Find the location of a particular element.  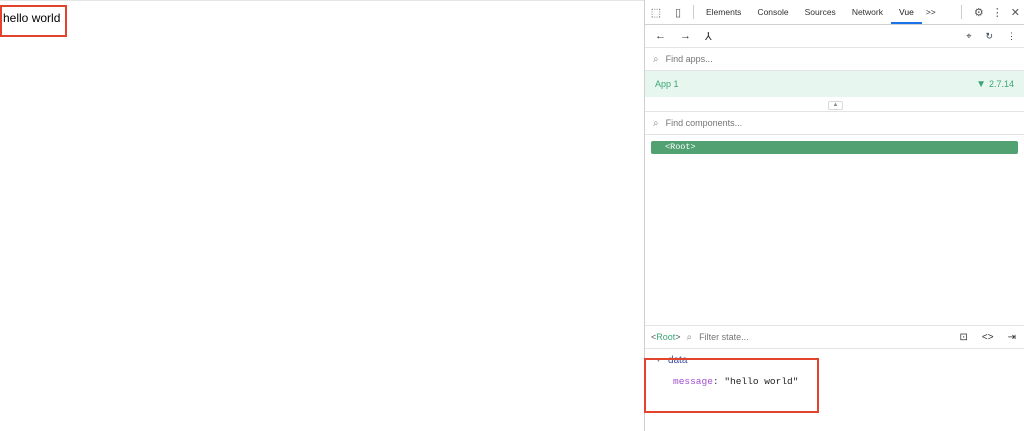

find-components-input is located at coordinates (815, 123).